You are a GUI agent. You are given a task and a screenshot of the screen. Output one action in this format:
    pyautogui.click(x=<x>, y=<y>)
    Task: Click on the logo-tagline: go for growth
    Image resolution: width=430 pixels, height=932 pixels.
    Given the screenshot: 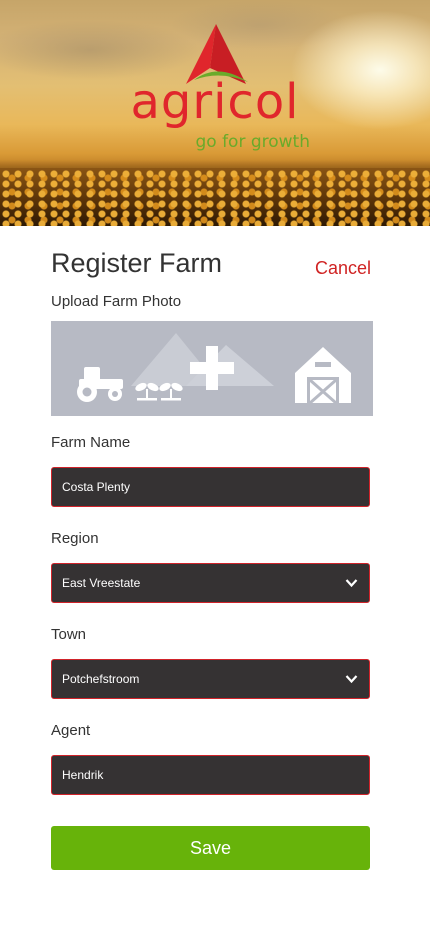 What is the action you would take?
    pyautogui.click(x=252, y=142)
    